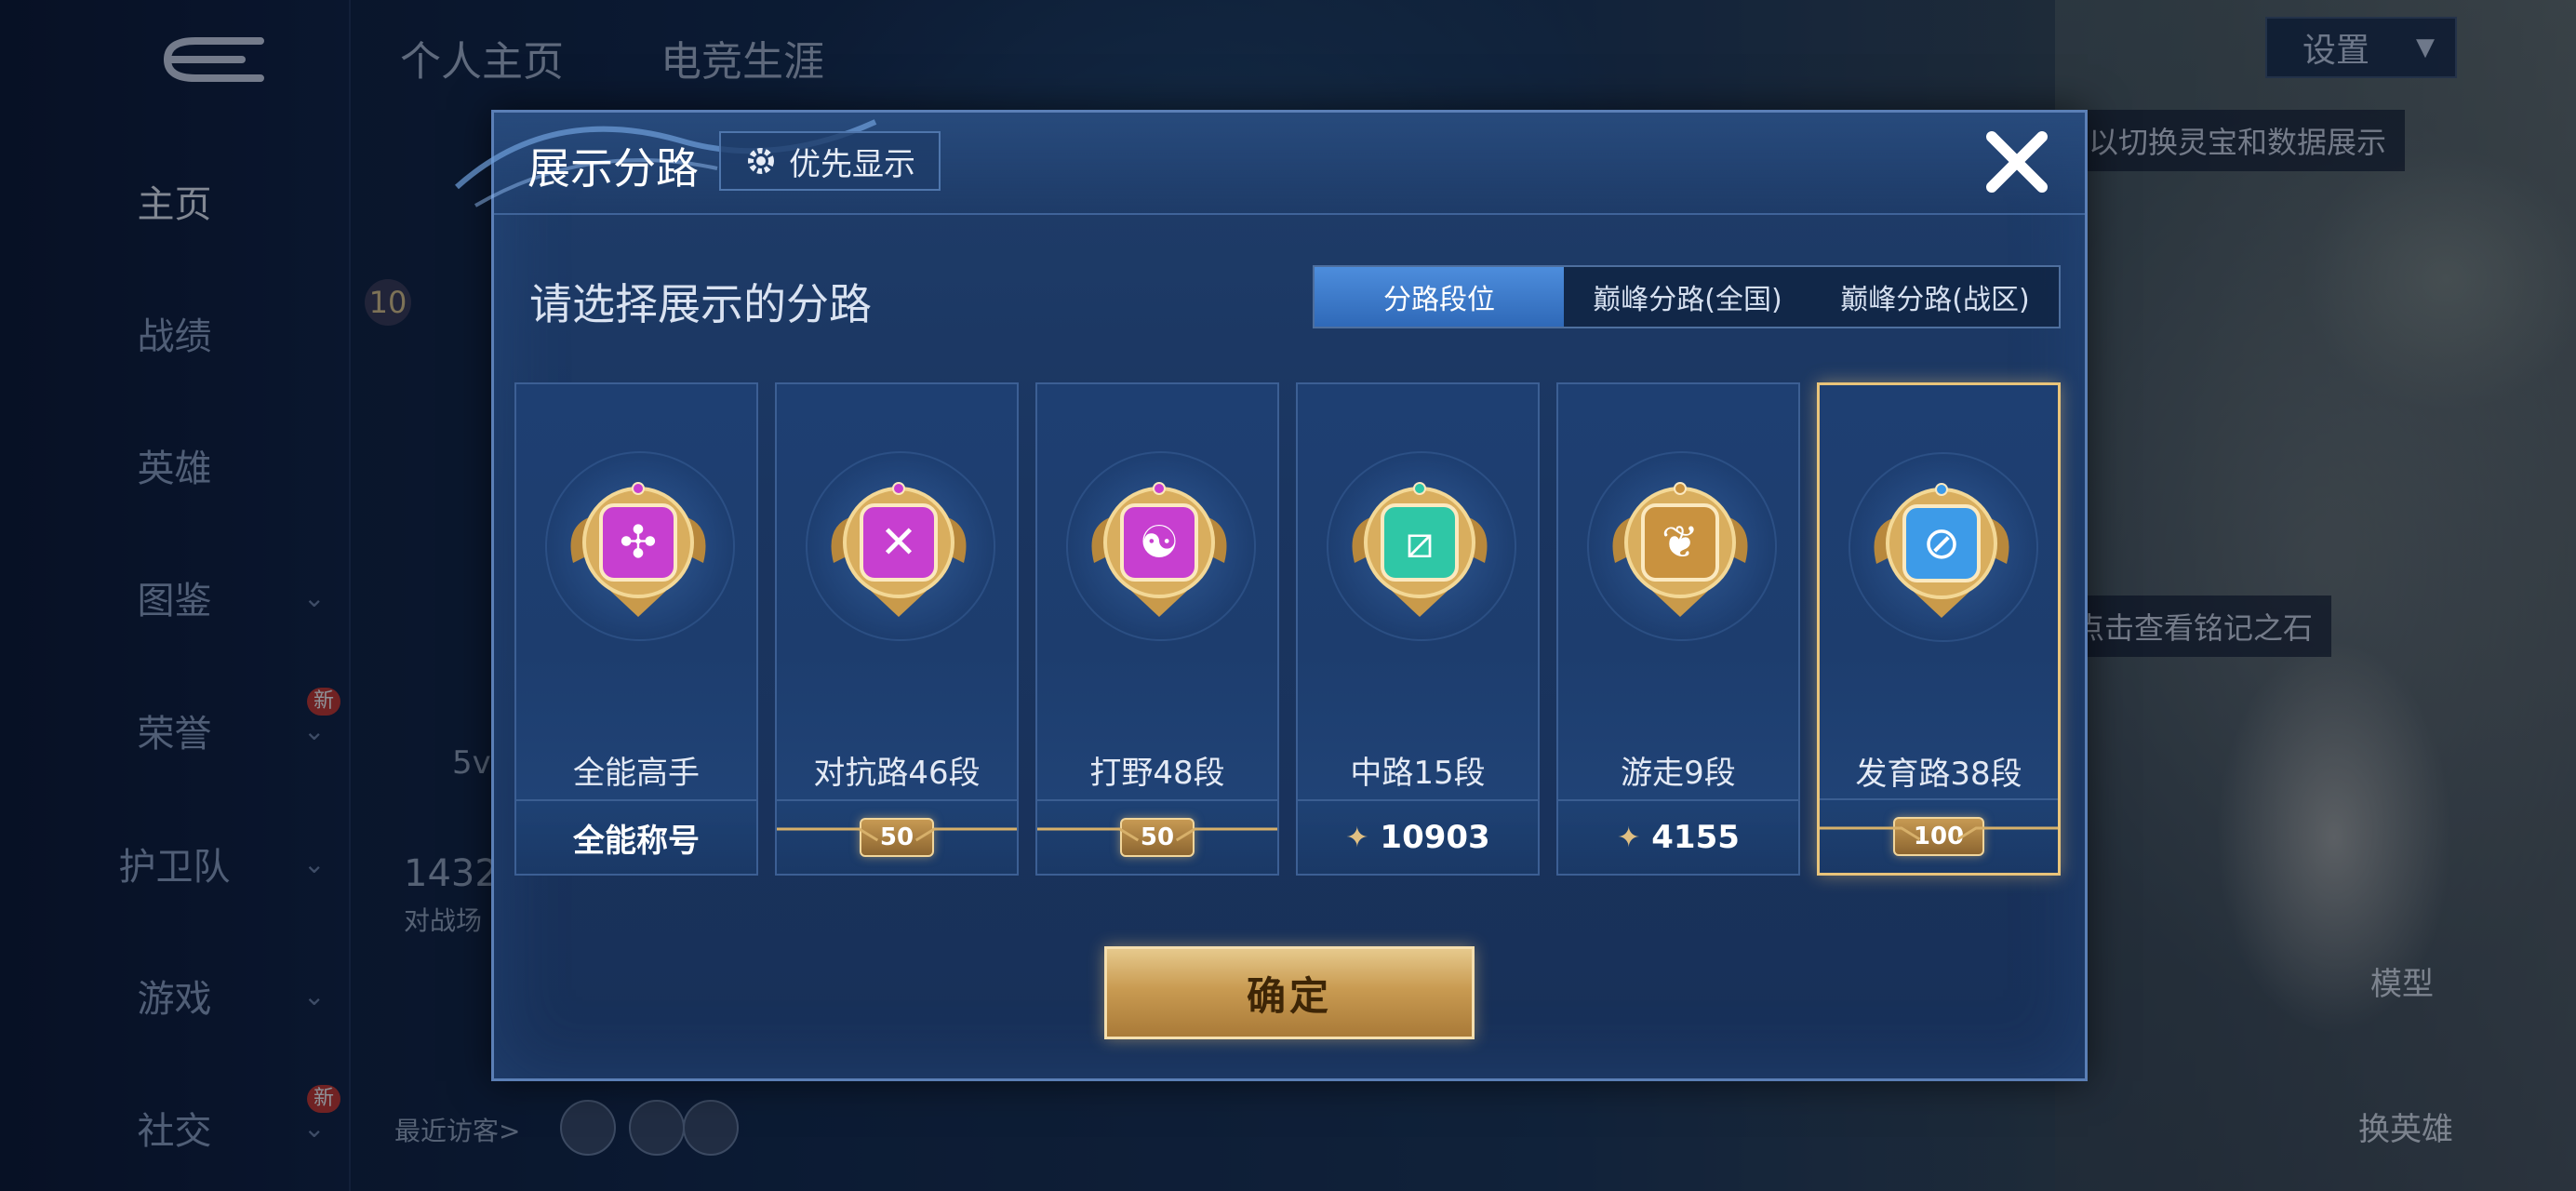 This screenshot has width=2576, height=1191. I want to click on route-card-label: 游走9段, so click(1678, 773).